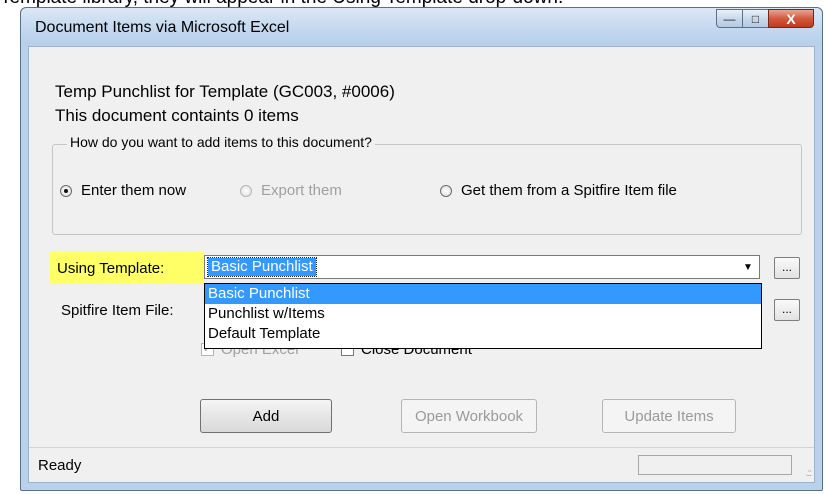 The height and width of the screenshot is (494, 825). Describe the element at coordinates (266, 416) in the screenshot. I see `add-button: Add` at that location.